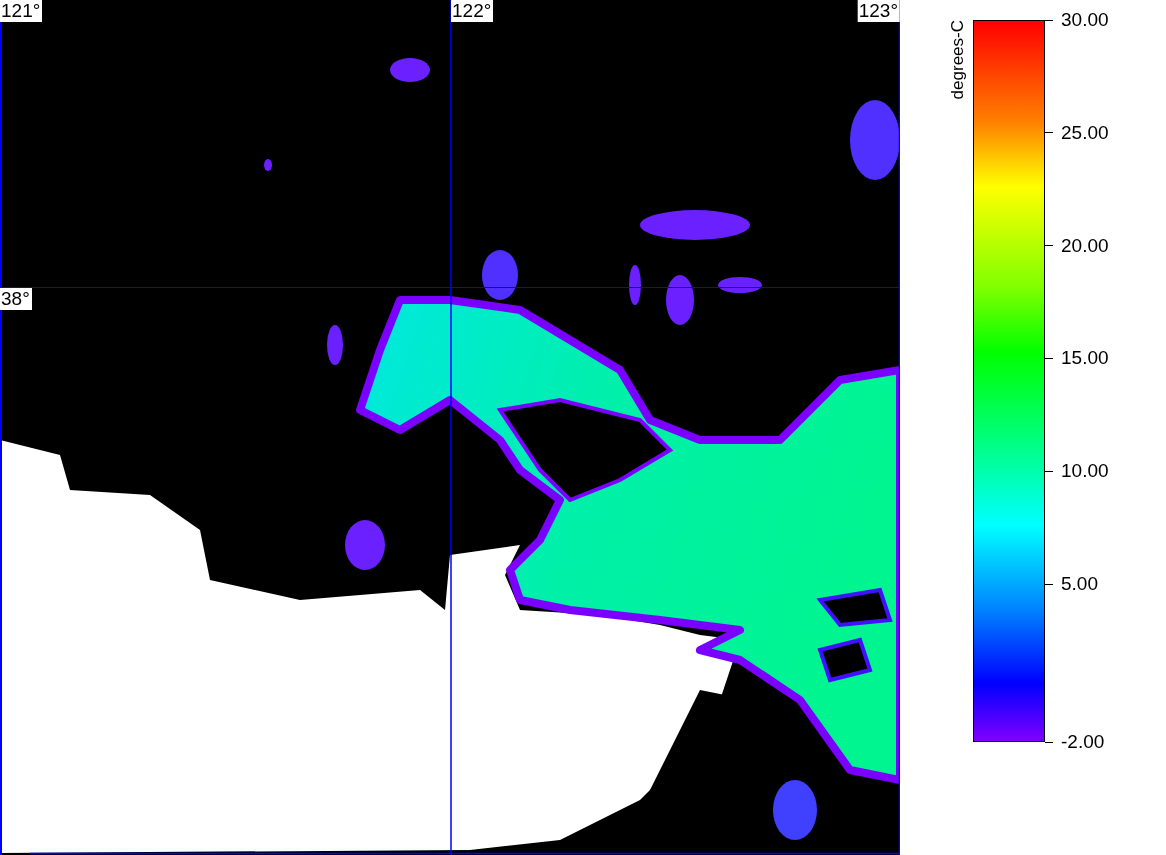  Describe the element at coordinates (878, 11) in the screenshot. I see `longitude-label: 123°` at that location.